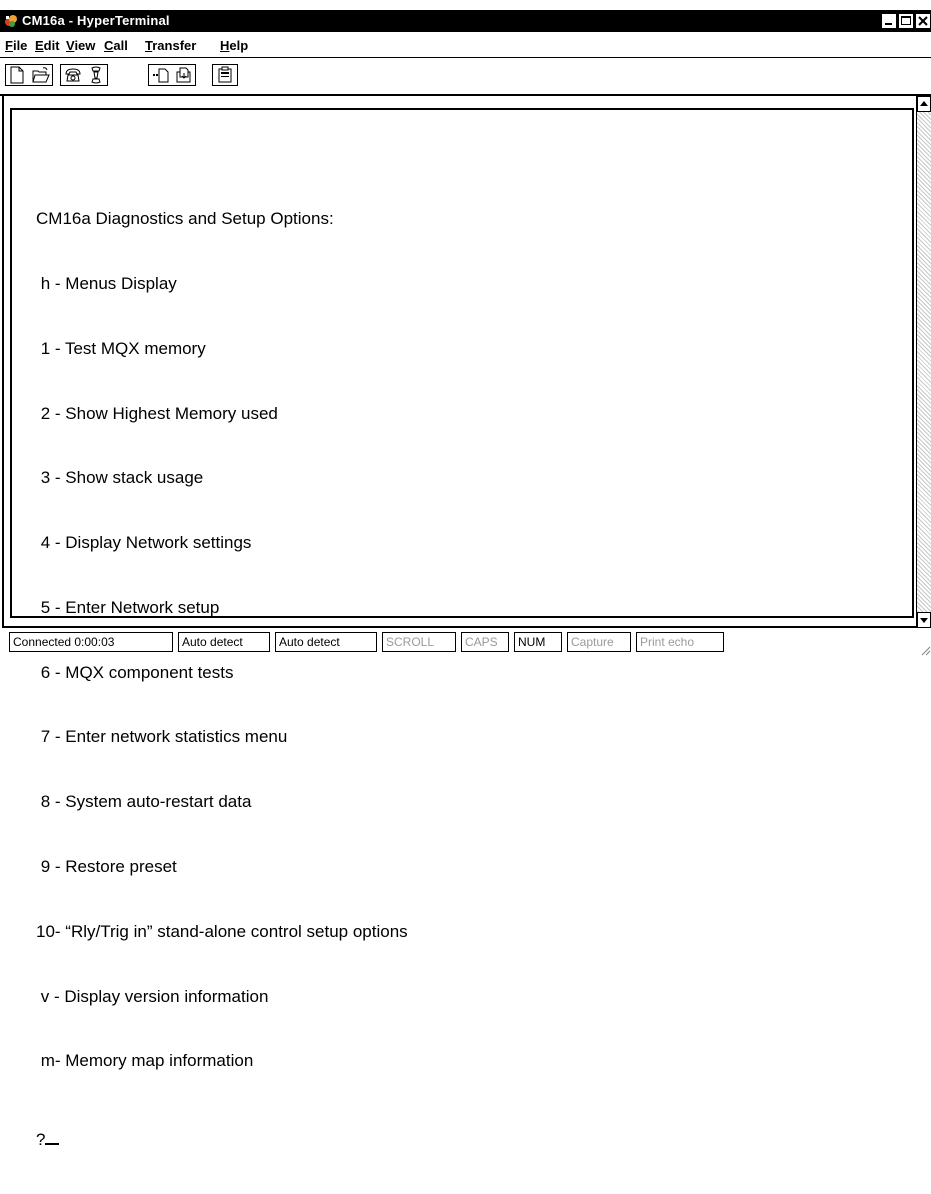 The width and height of the screenshot is (931, 1194). Describe the element at coordinates (120, 478) in the screenshot. I see `terminal-line: 3 - Show stack usage` at that location.